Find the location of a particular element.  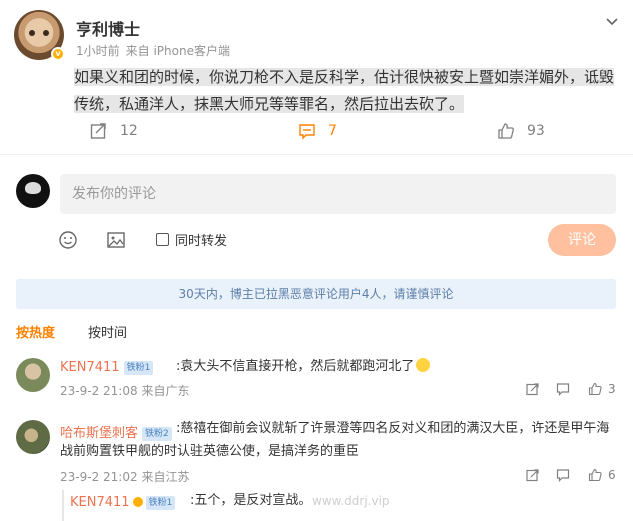

image-icon is located at coordinates (116, 240).